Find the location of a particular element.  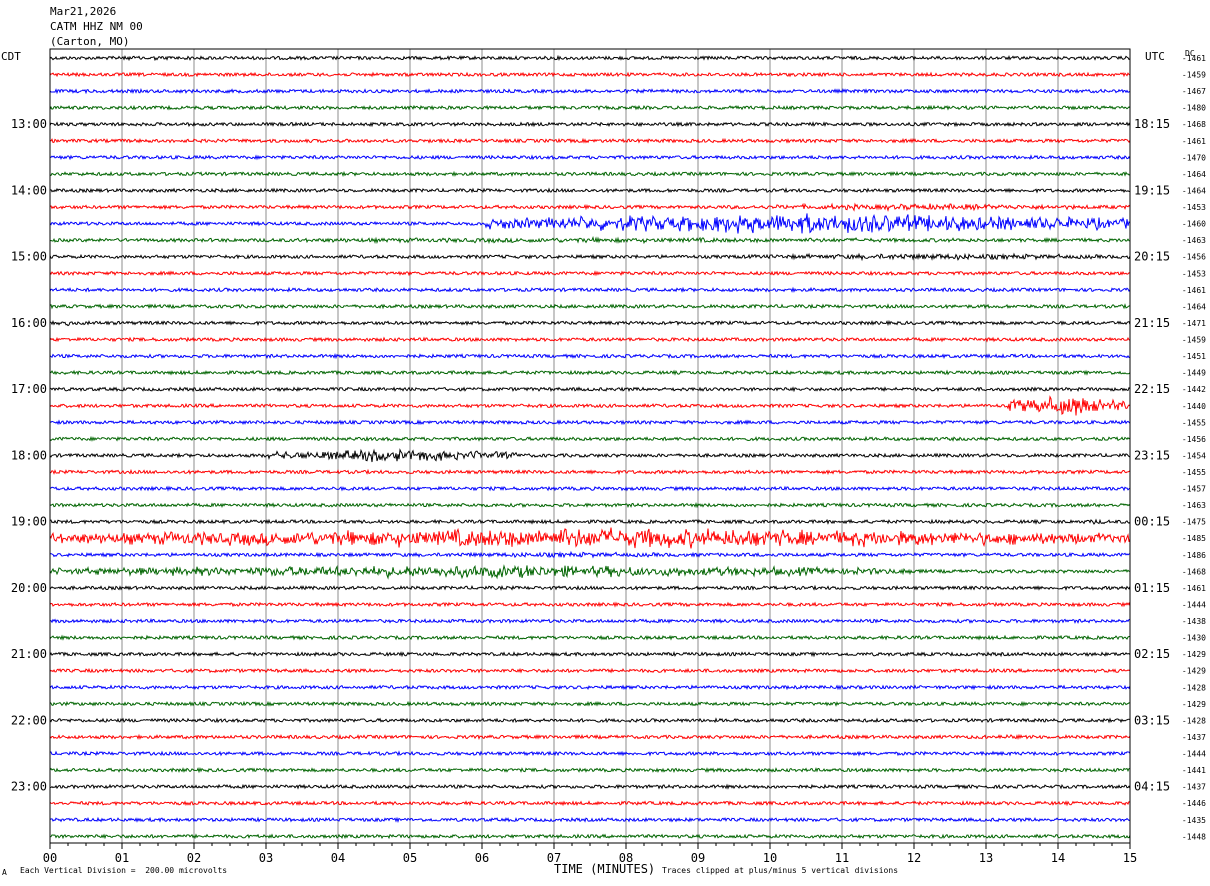

dc-offset-label: -1454 is located at coordinates (1194, 455).